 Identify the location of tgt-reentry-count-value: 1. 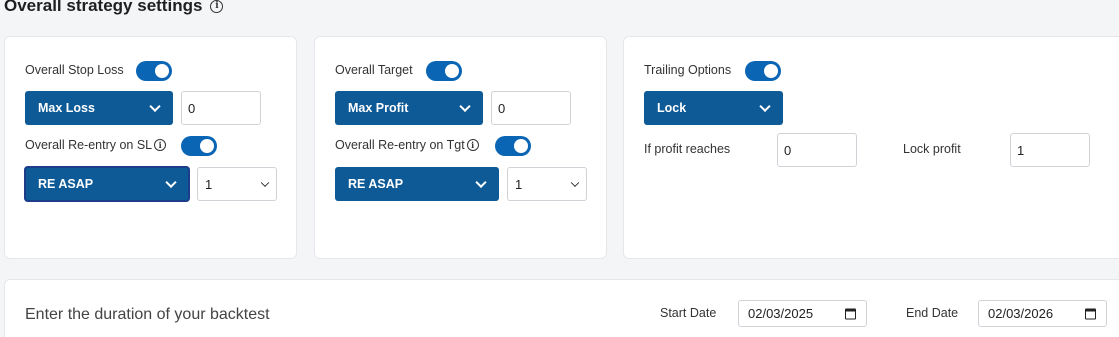
(519, 184).